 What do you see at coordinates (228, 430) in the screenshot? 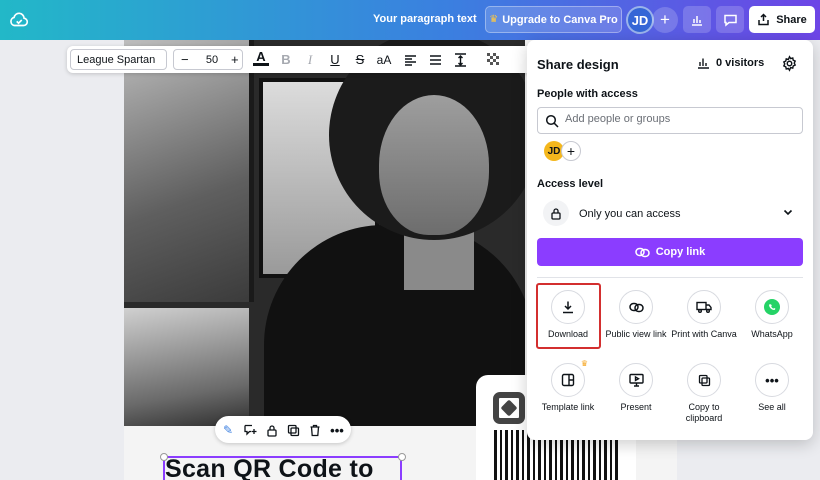
I see `magic-edit-icon: ✎` at bounding box center [228, 430].